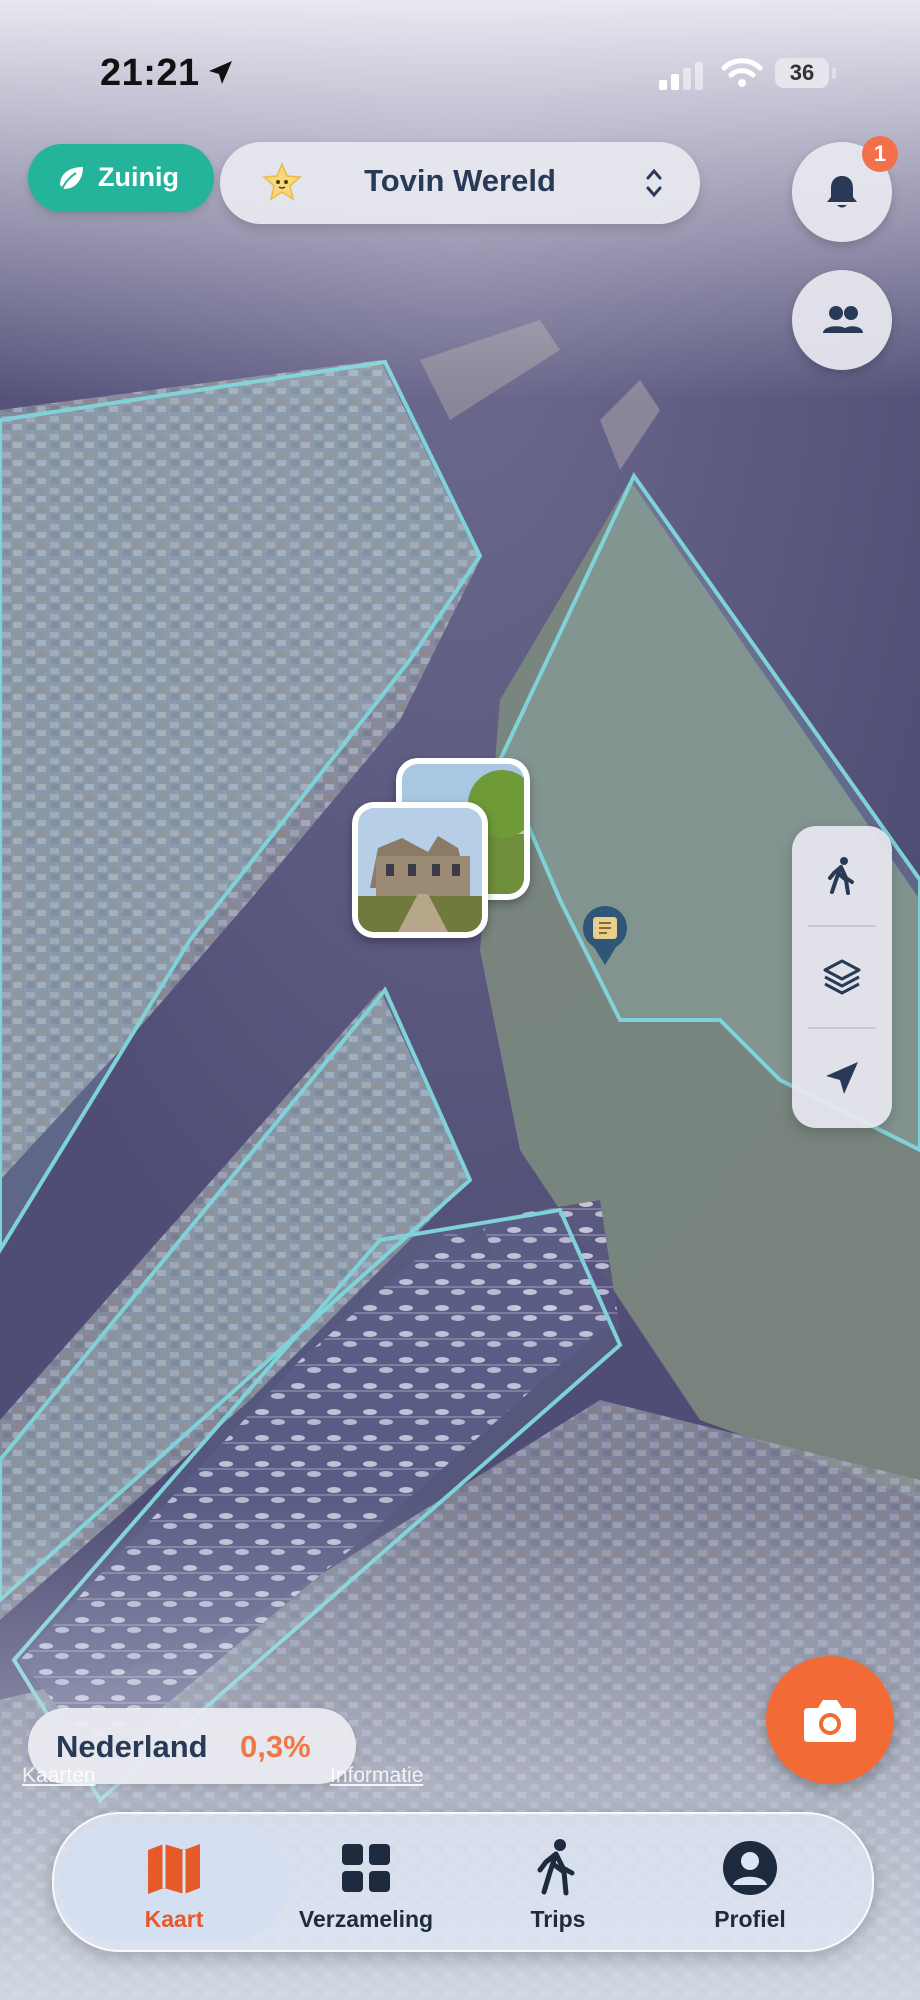  What do you see at coordinates (275, 1746) in the screenshot?
I see `country-percentage: 0,3%` at bounding box center [275, 1746].